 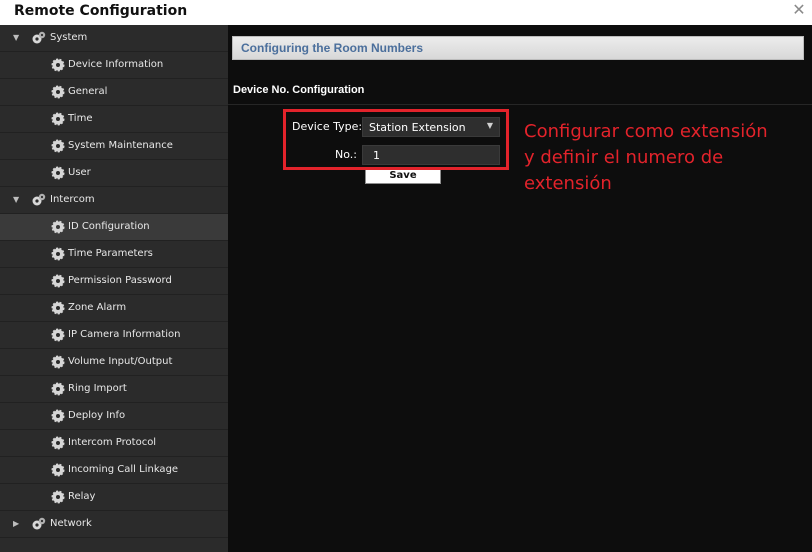 What do you see at coordinates (124, 334) in the screenshot?
I see `sidebar-item-label: IP Camera Information` at bounding box center [124, 334].